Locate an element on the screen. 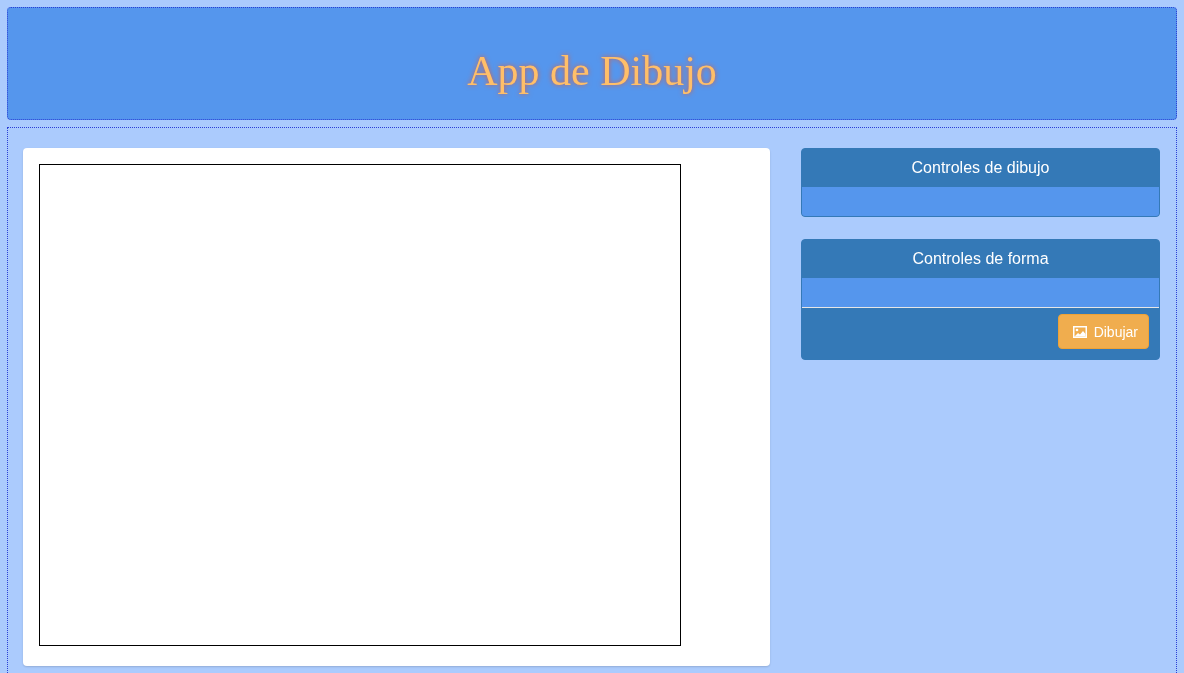 This screenshot has width=1184, height=673. panel-title: Controles de forma is located at coordinates (980, 259).